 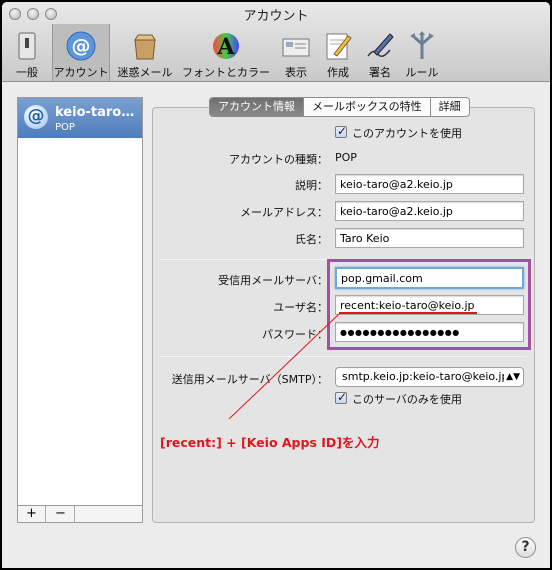 What do you see at coordinates (270, 442) in the screenshot?
I see `annotation-text: [recent:] + [Keio Apps ID]を入力` at bounding box center [270, 442].